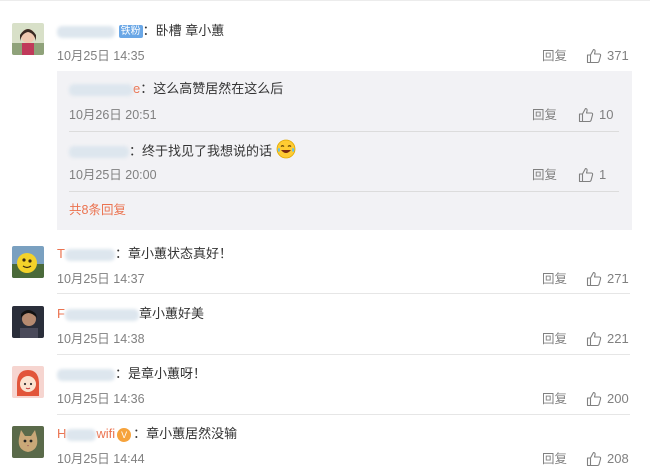 The width and height of the screenshot is (650, 473). Describe the element at coordinates (618, 278) in the screenshot. I see `like-count: 271` at that location.